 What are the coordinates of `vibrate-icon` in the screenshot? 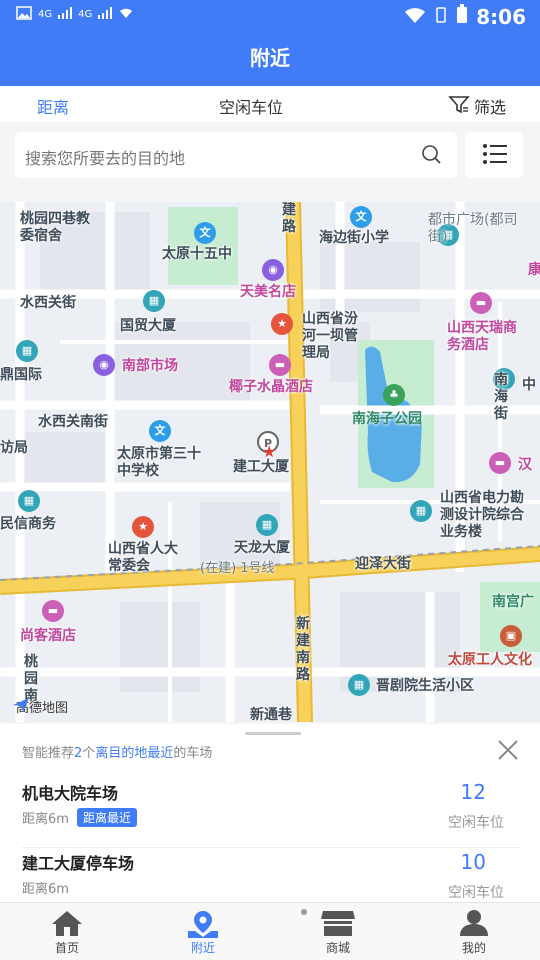 It's located at (441, 17).